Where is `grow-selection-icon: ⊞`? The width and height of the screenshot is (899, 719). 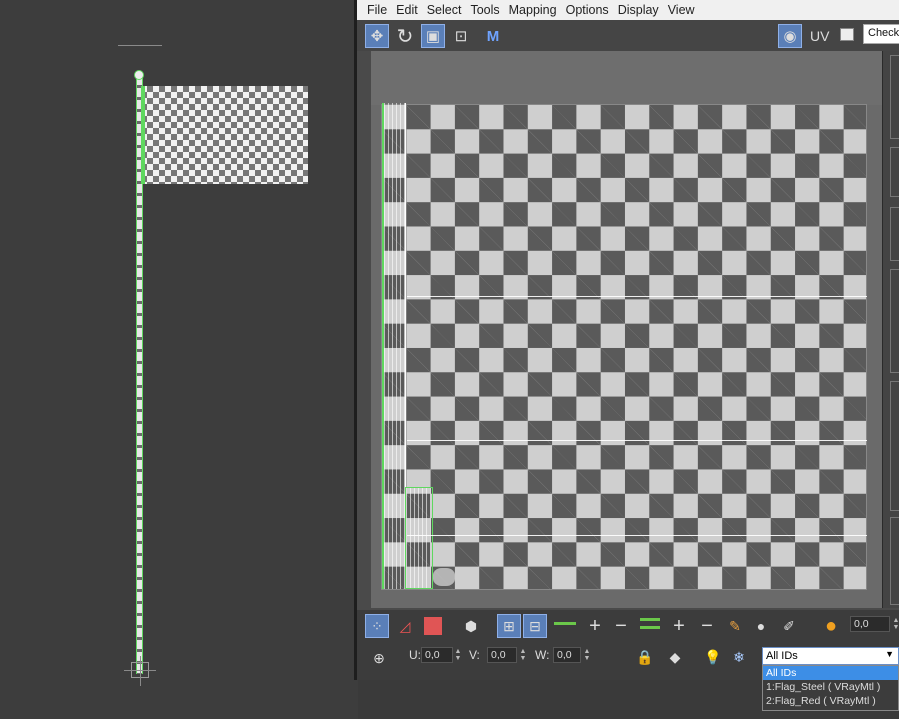
grow-selection-icon: ⊞ is located at coordinates (509, 626).